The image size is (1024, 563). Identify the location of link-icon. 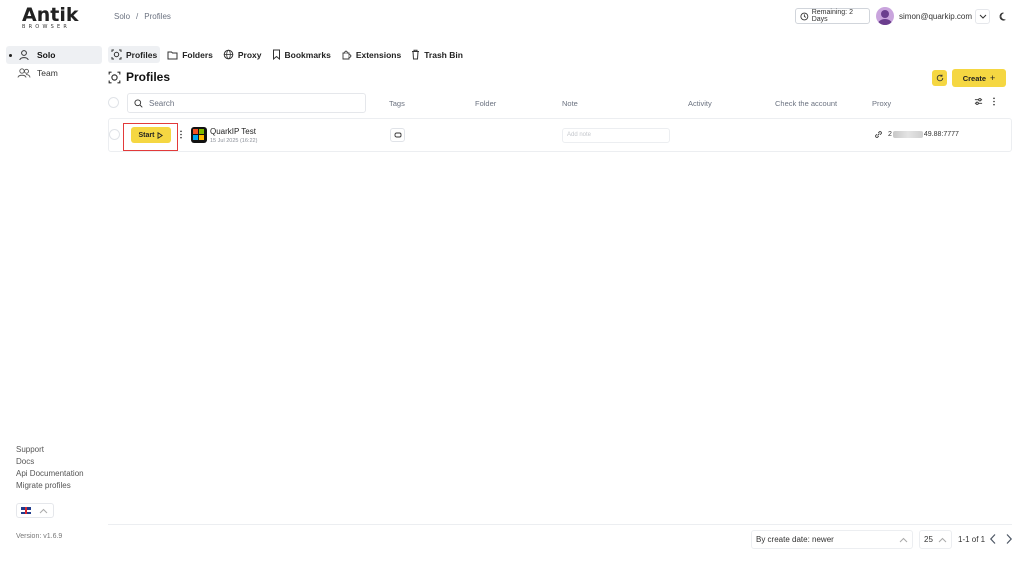
(878, 134).